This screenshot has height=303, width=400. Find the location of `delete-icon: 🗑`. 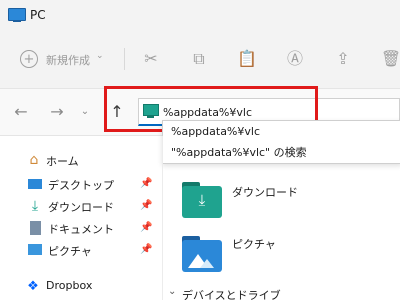

delete-icon: 🗑 is located at coordinates (390, 59).